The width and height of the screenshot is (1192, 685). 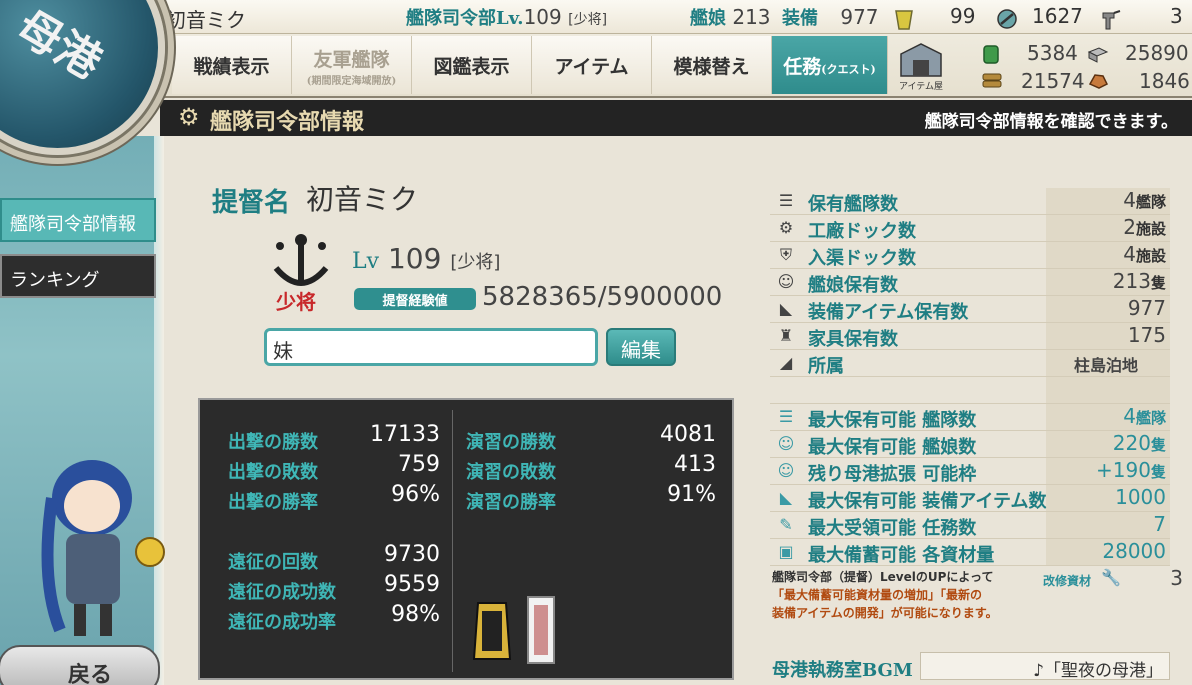 I want to click on expedition-rate: 98%, so click(x=415, y=614).